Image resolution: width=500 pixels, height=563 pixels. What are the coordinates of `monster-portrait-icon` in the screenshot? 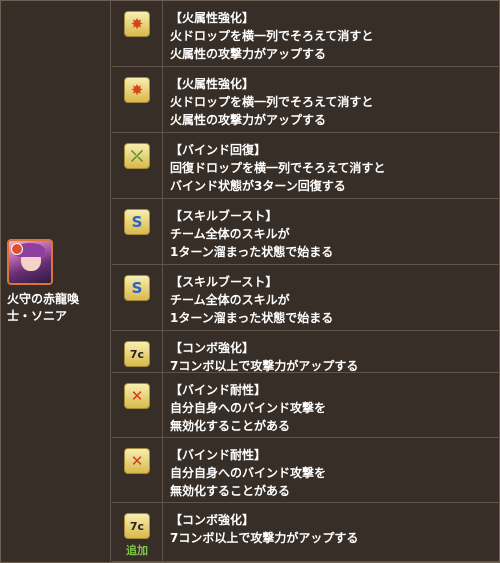 It's located at (30, 261).